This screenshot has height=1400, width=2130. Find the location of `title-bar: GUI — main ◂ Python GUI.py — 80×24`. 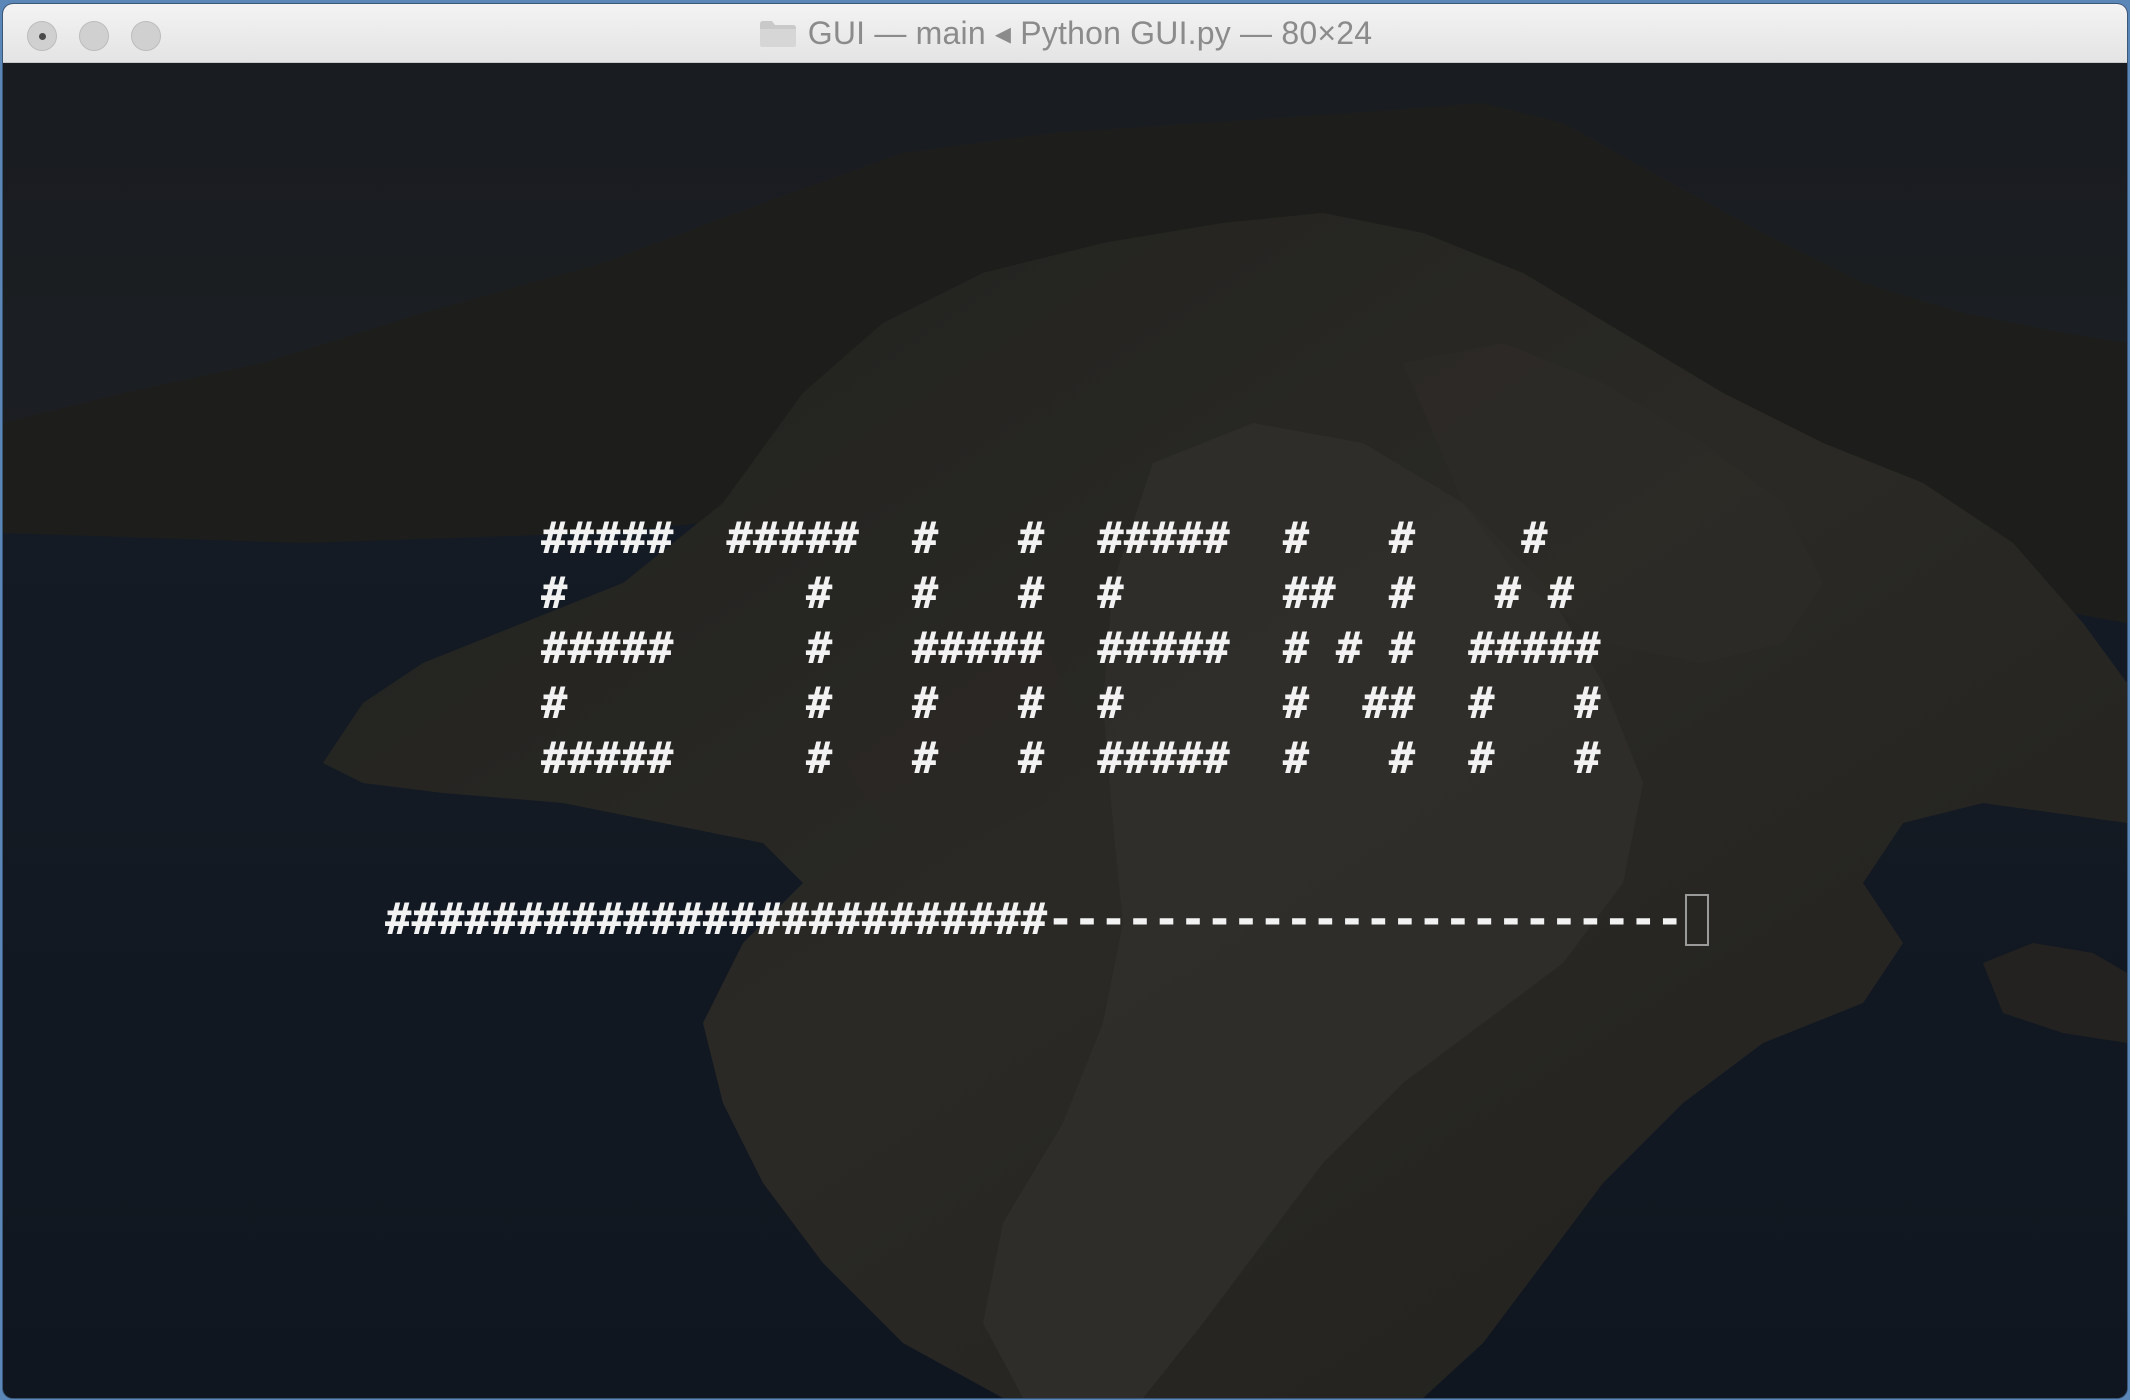

title-bar: GUI — main ◂ Python GUI.py — 80×24 is located at coordinates (1065, 33).